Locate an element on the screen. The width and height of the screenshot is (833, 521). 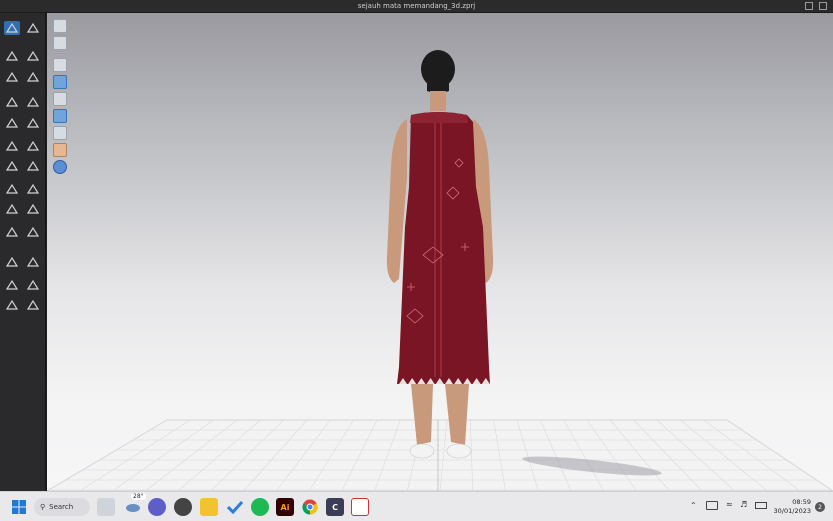
measure-icon is located at coordinates (12, 146).